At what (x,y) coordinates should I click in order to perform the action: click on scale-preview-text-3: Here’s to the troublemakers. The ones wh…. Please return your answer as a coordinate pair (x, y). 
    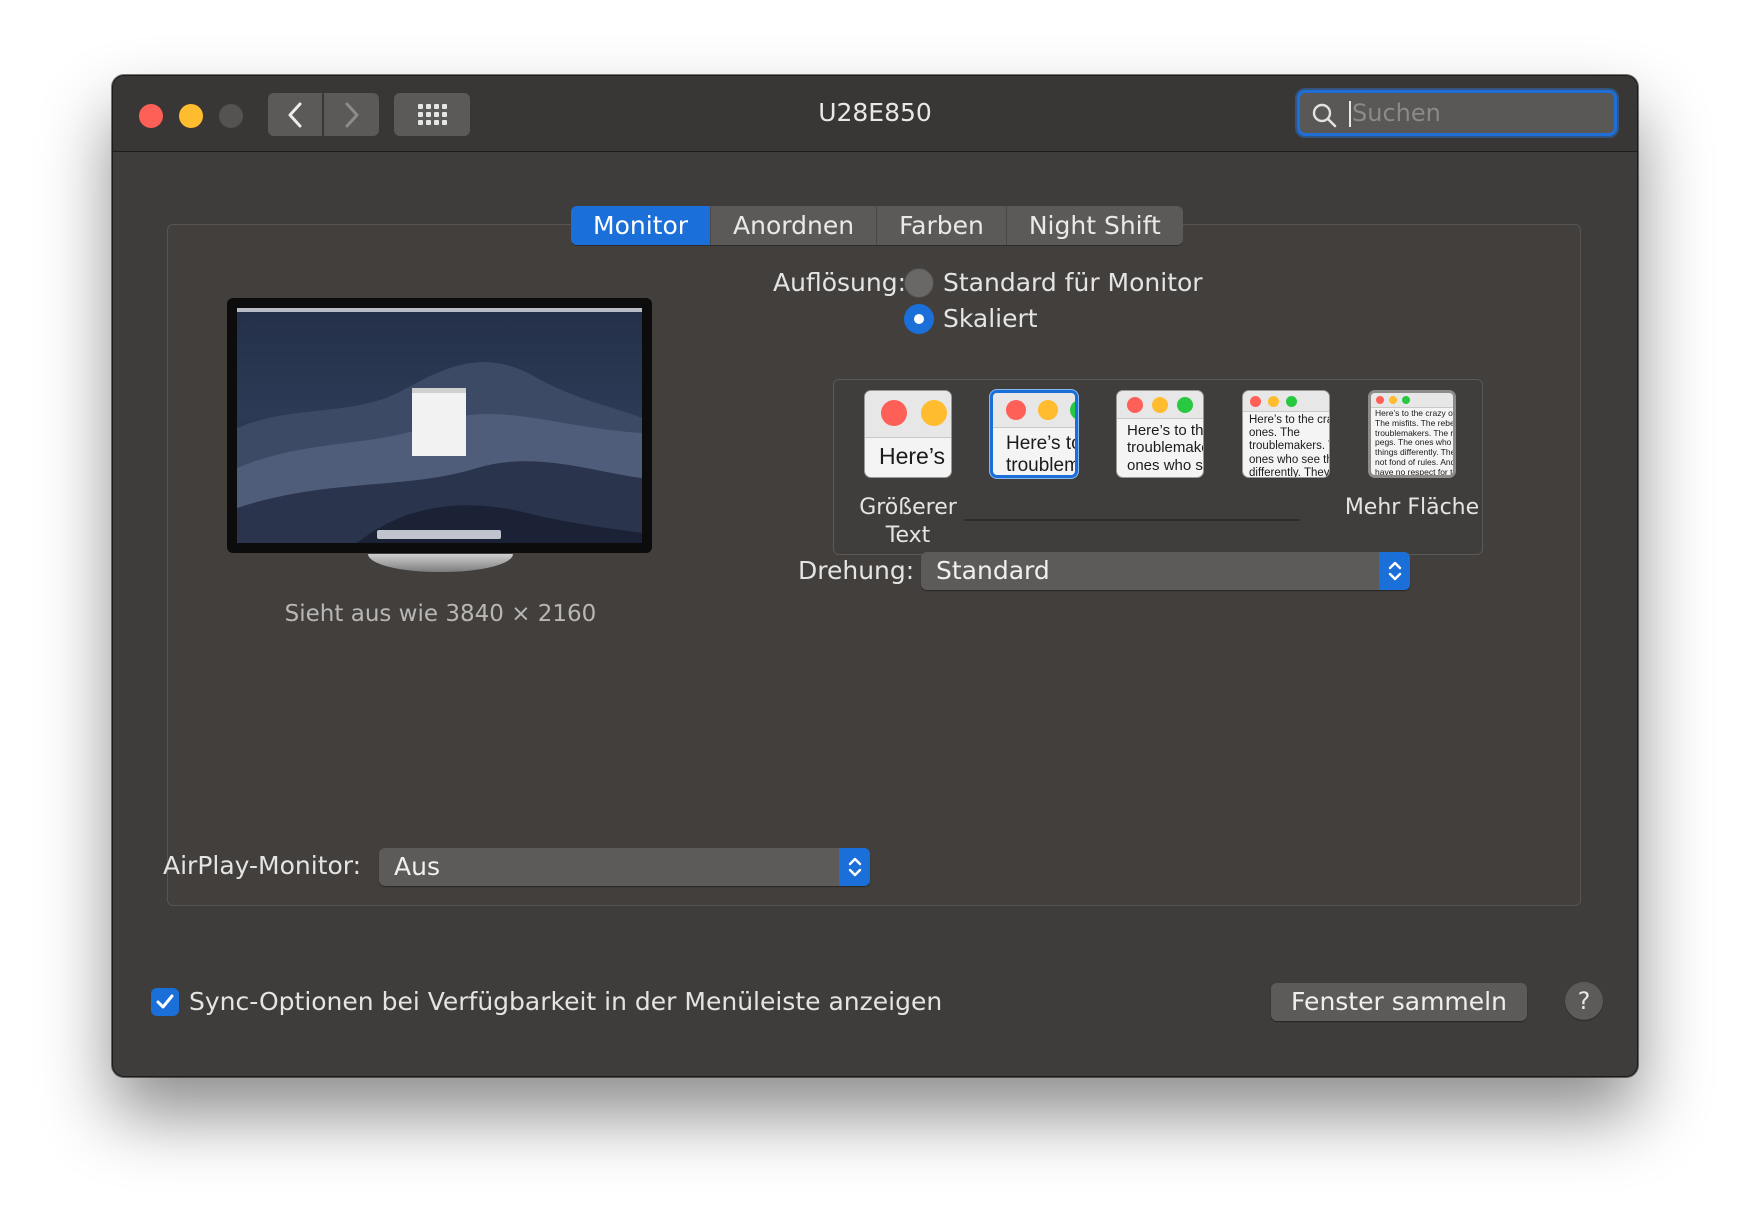
    Looking at the image, I should click on (1165, 448).